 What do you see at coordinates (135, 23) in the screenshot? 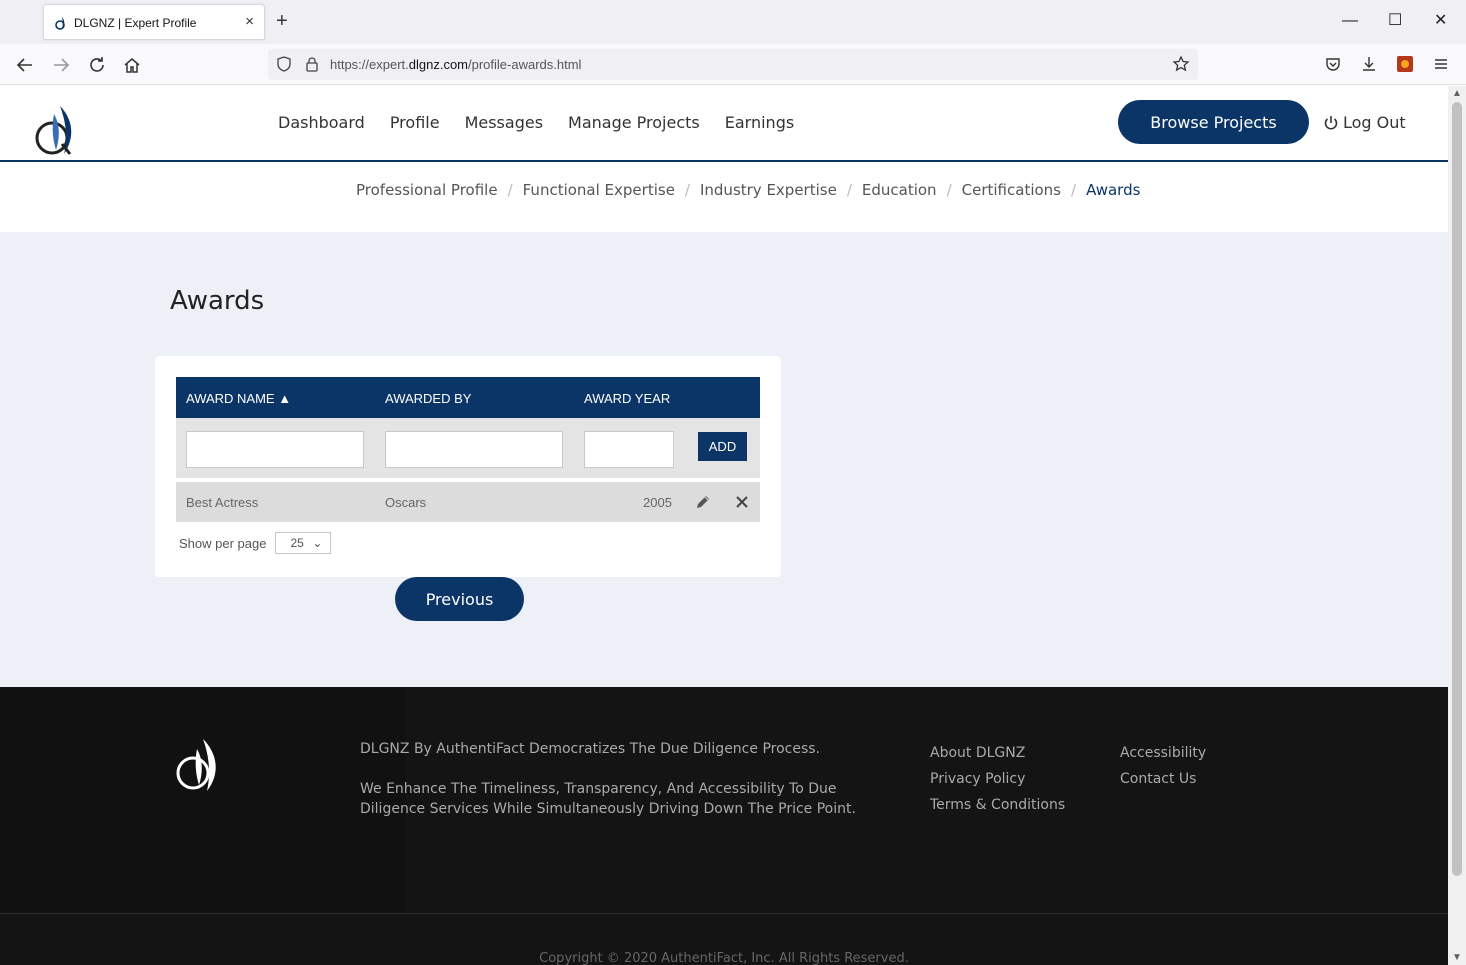
I see `tab-title: DLGNZ | Expert Profile` at bounding box center [135, 23].